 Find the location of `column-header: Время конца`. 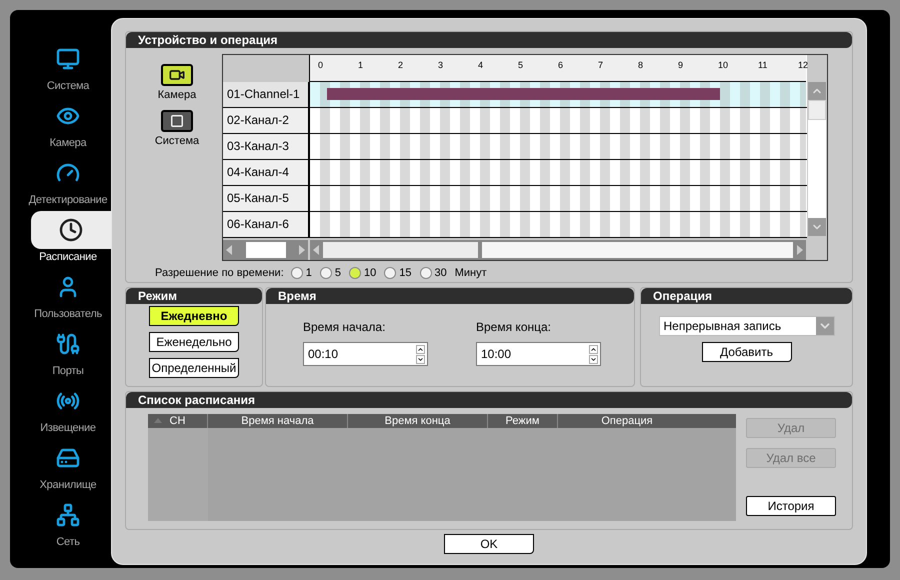

column-header: Время конца is located at coordinates (418, 421).